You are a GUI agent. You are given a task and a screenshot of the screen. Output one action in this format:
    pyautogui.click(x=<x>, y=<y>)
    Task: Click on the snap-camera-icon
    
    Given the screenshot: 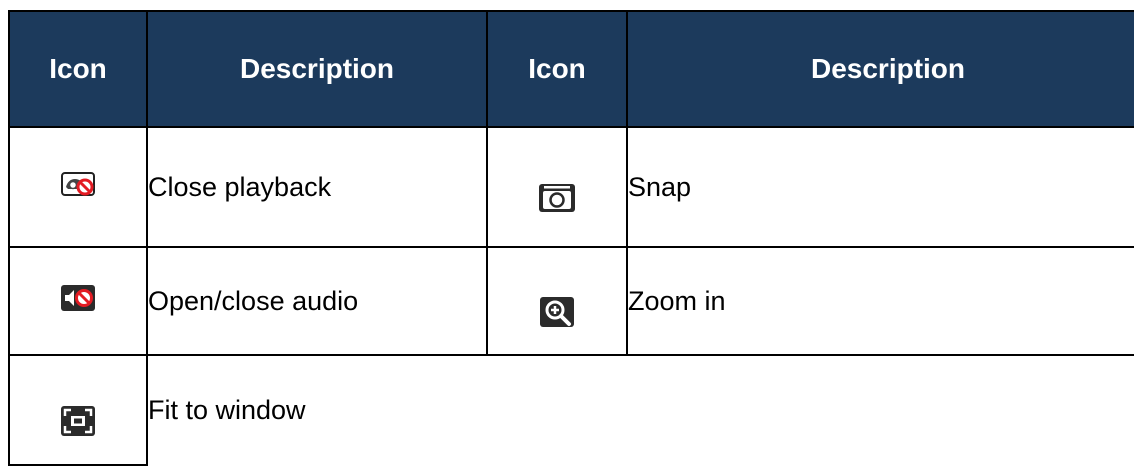 What is the action you would take?
    pyautogui.click(x=557, y=197)
    